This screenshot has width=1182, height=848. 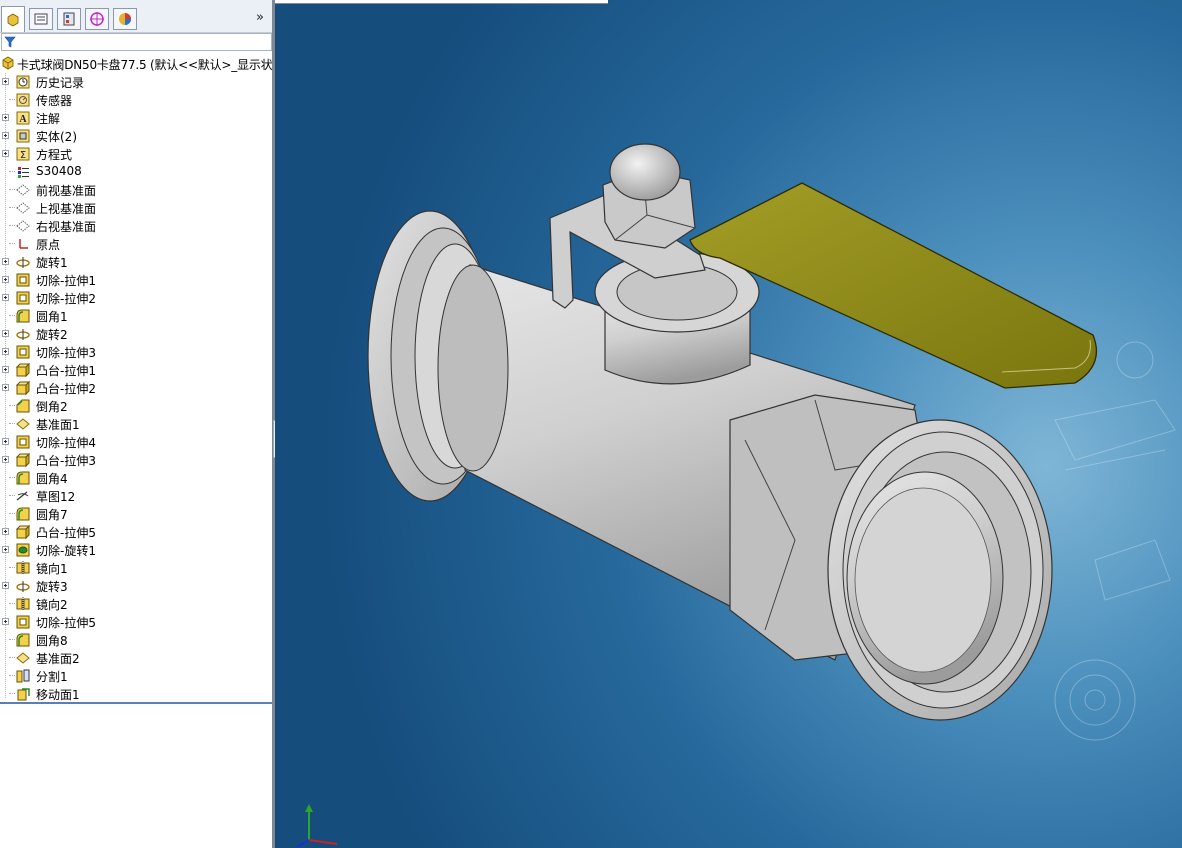 I want to click on tree-item-label: 上视基准面, so click(x=66, y=209).